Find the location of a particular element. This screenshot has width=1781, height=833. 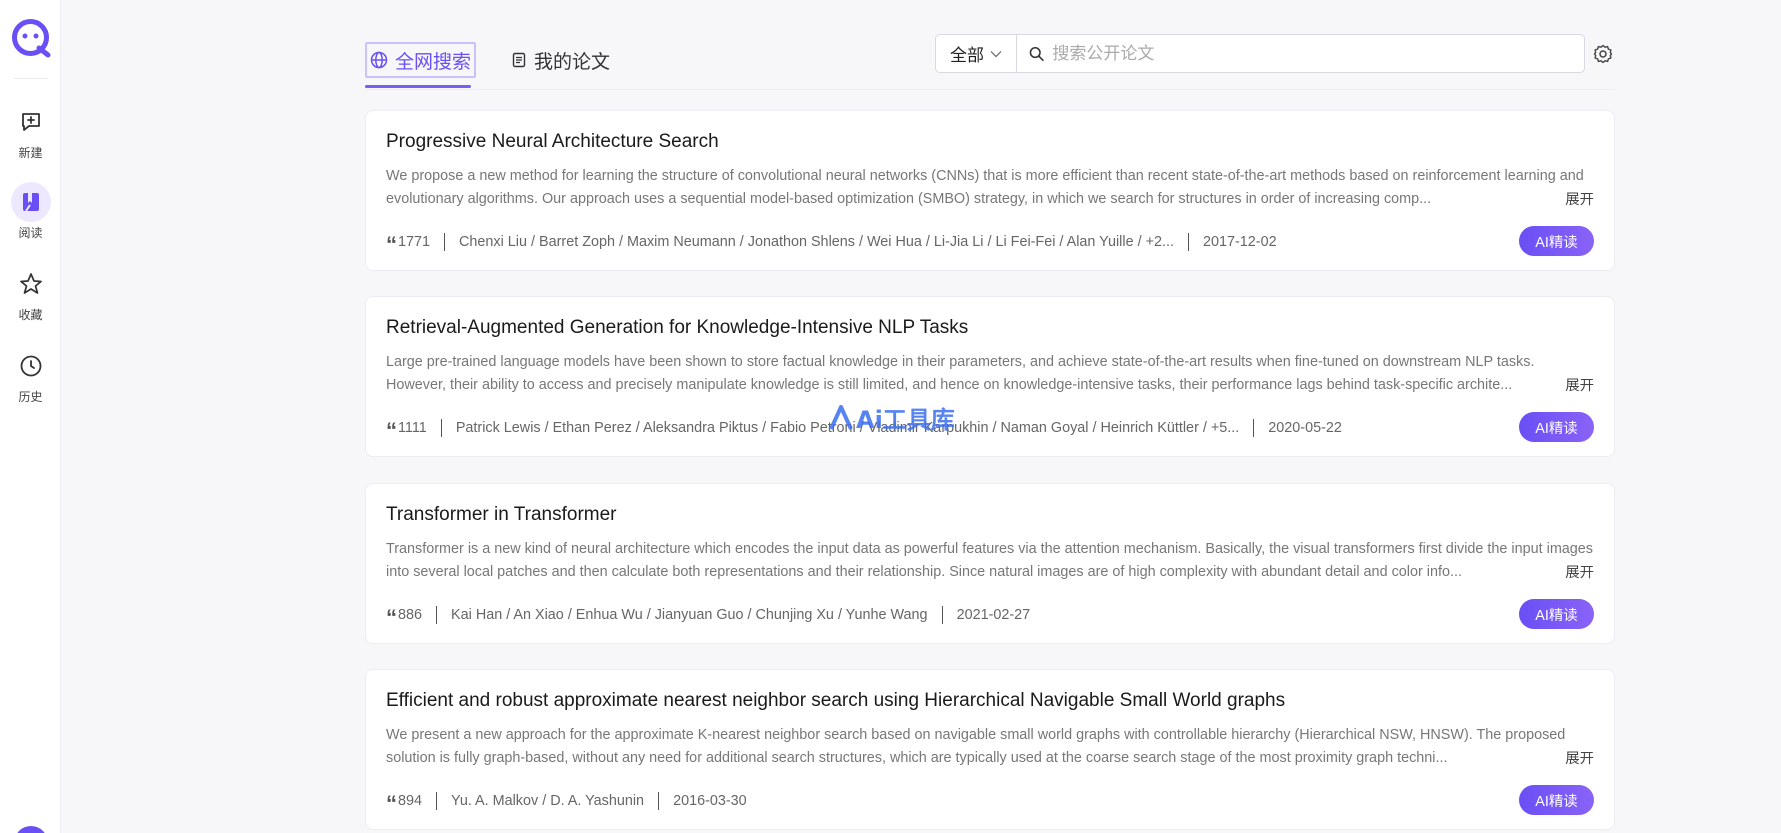

paper-title: Transformer in Transformer is located at coordinates (501, 515).